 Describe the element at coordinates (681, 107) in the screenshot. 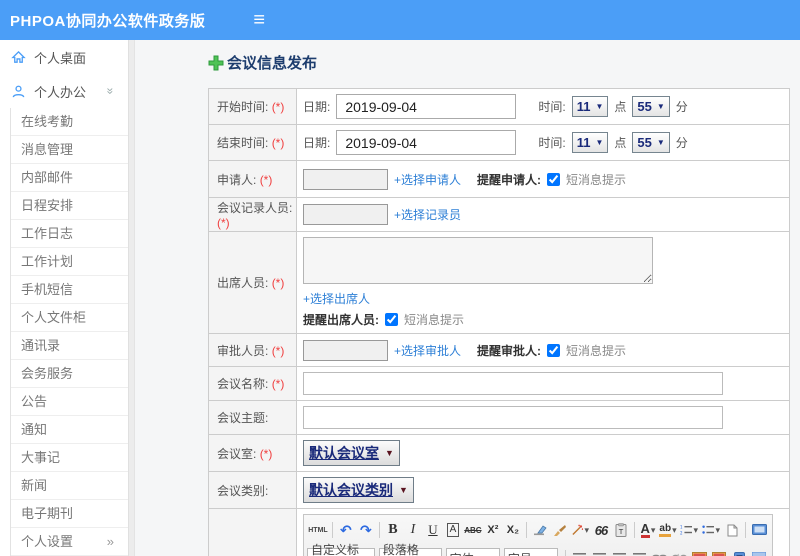

I see `minute-suffix: 分` at that location.